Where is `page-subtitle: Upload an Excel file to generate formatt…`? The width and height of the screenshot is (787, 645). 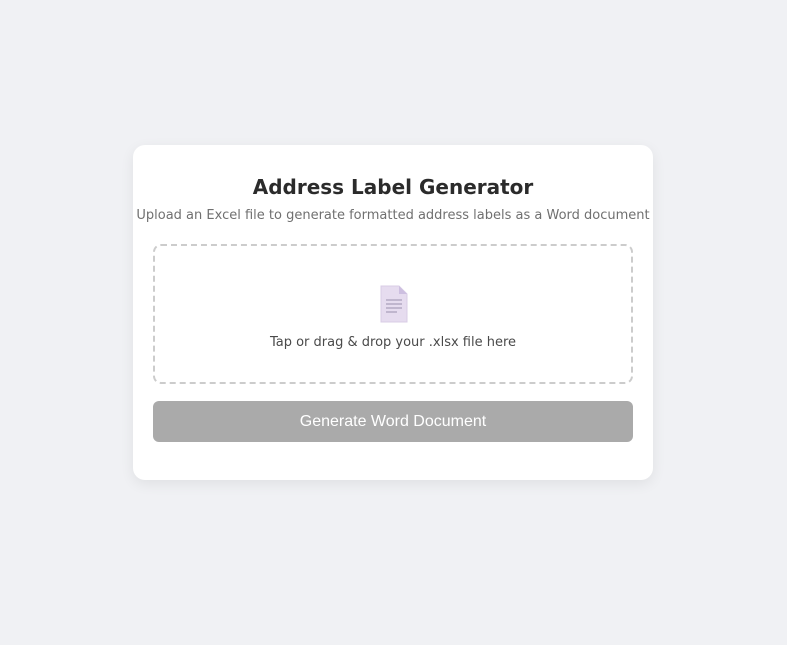 page-subtitle: Upload an Excel file to generate formatt… is located at coordinates (393, 215).